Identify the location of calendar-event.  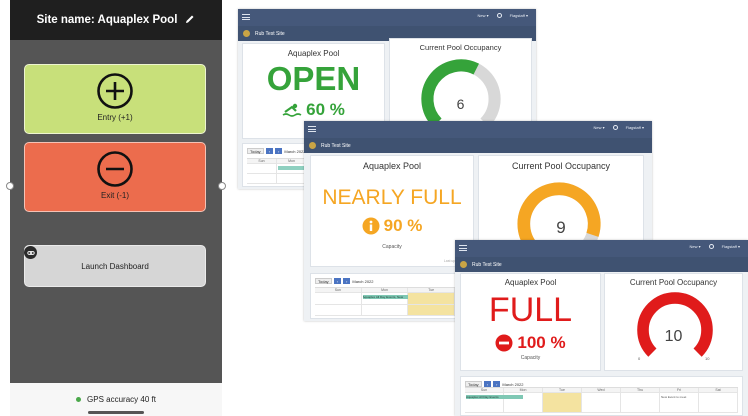
(291, 168).